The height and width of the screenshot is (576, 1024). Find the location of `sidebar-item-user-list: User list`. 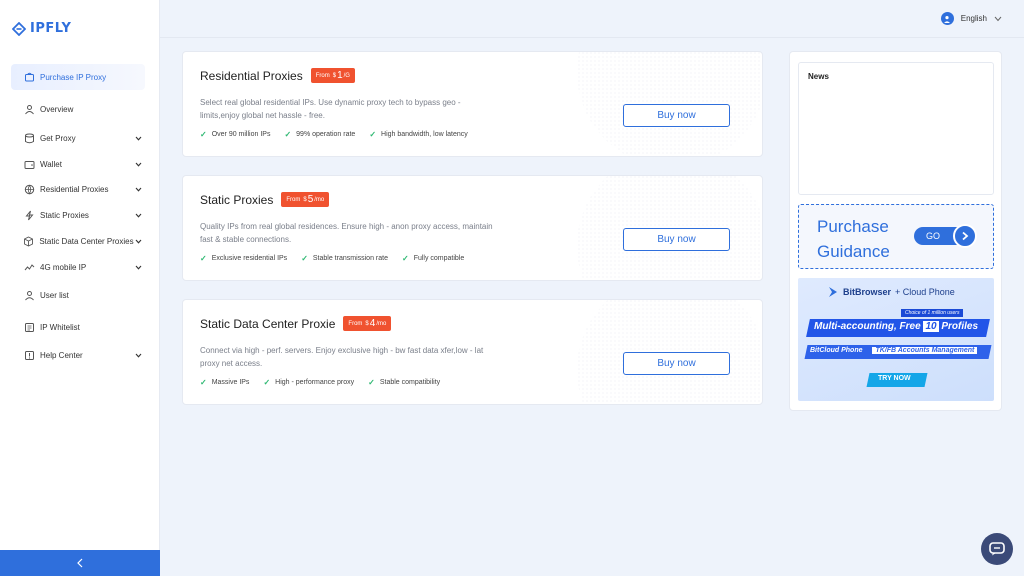

sidebar-item-user-list: User list is located at coordinates (78, 295).